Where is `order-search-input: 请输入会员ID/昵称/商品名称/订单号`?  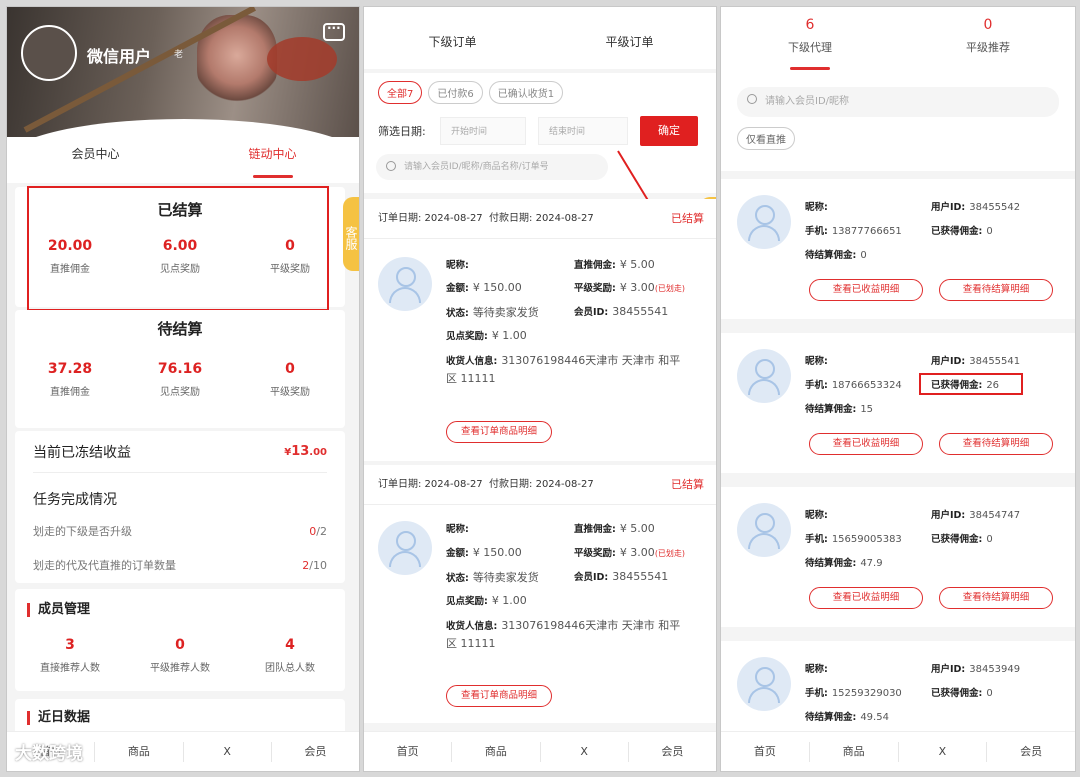 order-search-input: 请输入会员ID/昵称/商品名称/订单号 is located at coordinates (492, 167).